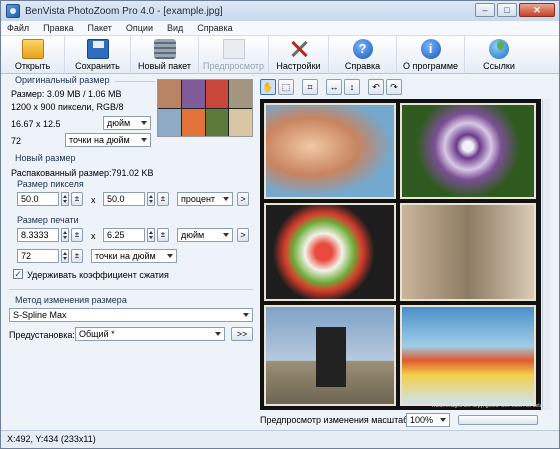 The width and height of the screenshot is (560, 449). I want to click on about-button: i О программе, so click(431, 55).